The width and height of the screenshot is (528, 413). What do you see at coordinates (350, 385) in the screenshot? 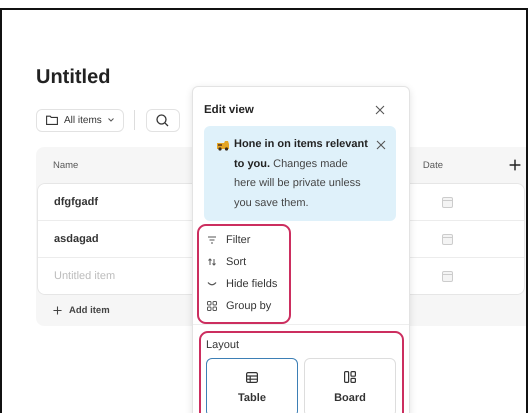
I see `layout-option: Board` at bounding box center [350, 385].